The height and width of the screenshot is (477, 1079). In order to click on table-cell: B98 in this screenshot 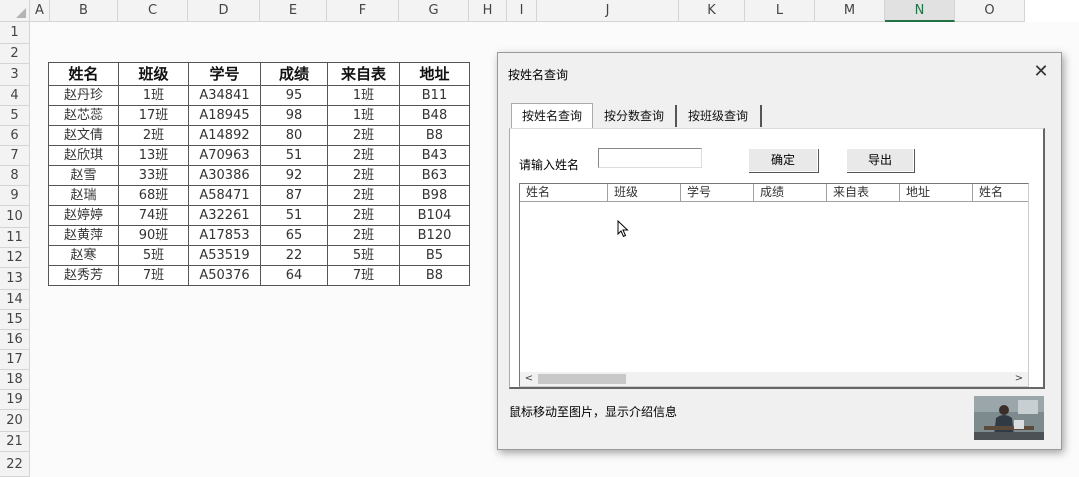, I will do `click(434, 195)`.